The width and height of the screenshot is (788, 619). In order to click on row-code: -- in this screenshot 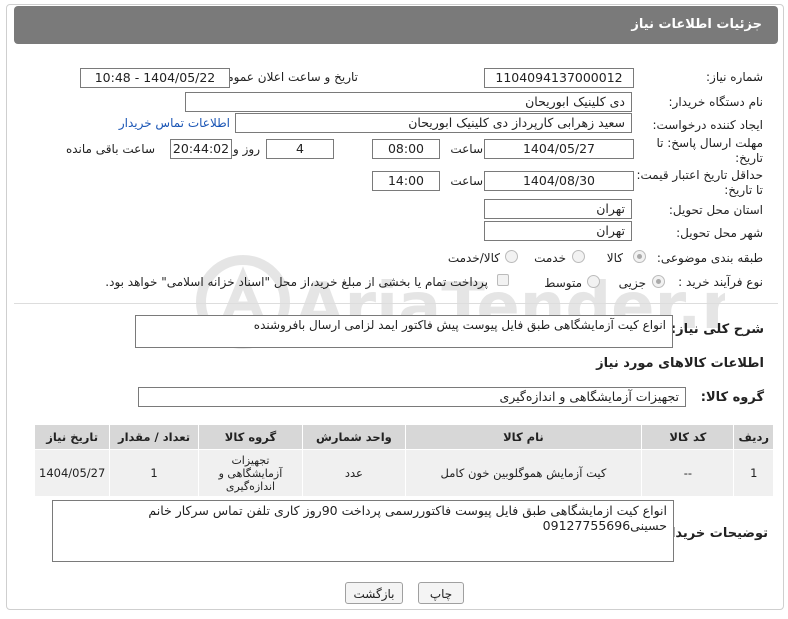, I will do `click(688, 473)`.